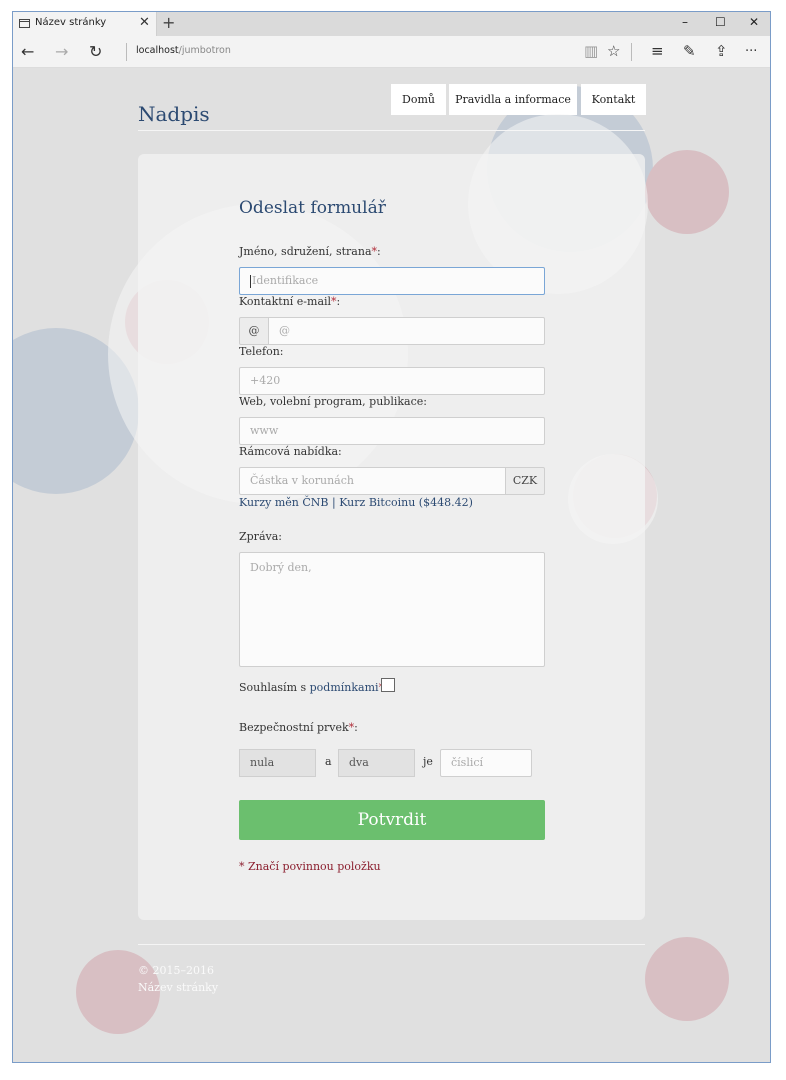 The height and width of the screenshot is (1080, 786). I want to click on consent-label: Souhlasím s podmínkami*:, so click(313, 687).